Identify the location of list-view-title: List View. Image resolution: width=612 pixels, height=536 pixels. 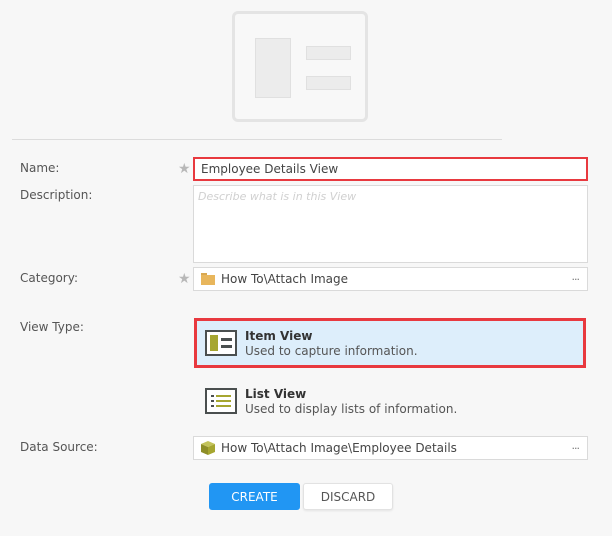
(276, 393).